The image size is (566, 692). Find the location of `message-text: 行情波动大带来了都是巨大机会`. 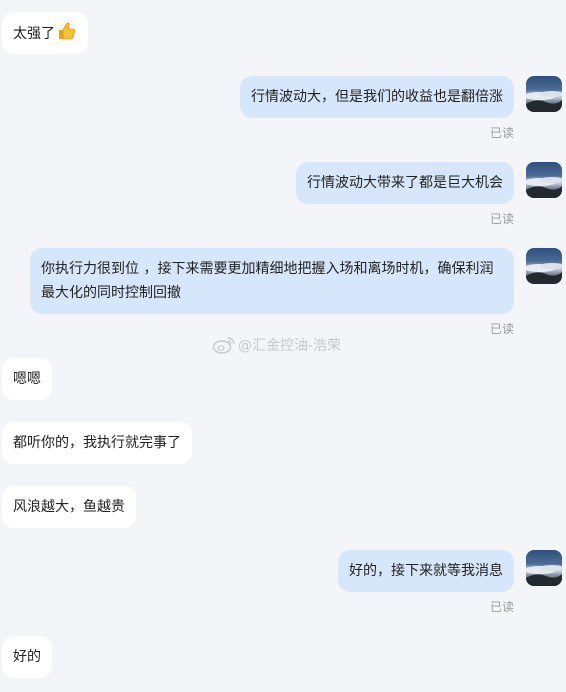

message-text: 行情波动大带来了都是巨大机会 is located at coordinates (405, 183).